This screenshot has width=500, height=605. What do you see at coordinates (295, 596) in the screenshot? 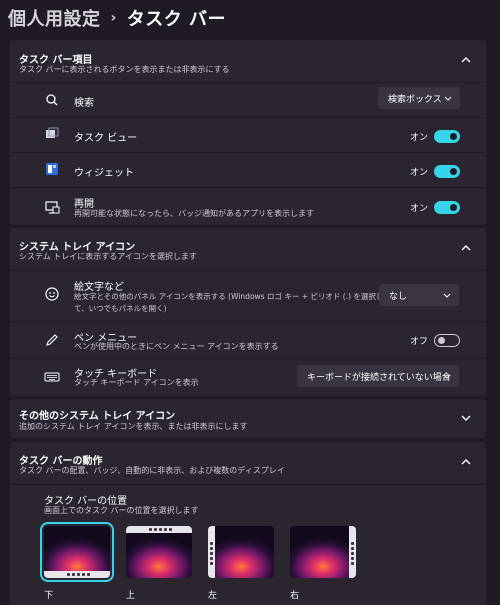
I see `position-right-label: 右` at bounding box center [295, 596].